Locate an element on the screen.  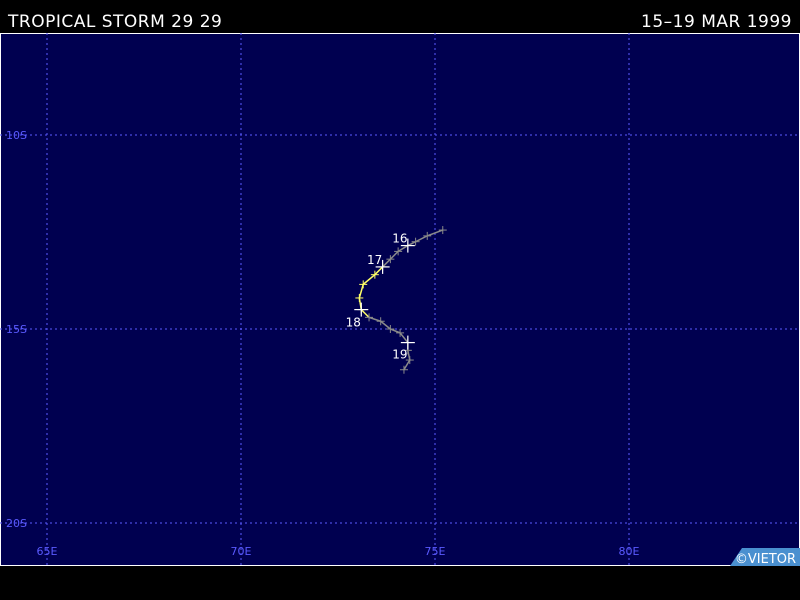
day-label: 17 is located at coordinates (374, 260).